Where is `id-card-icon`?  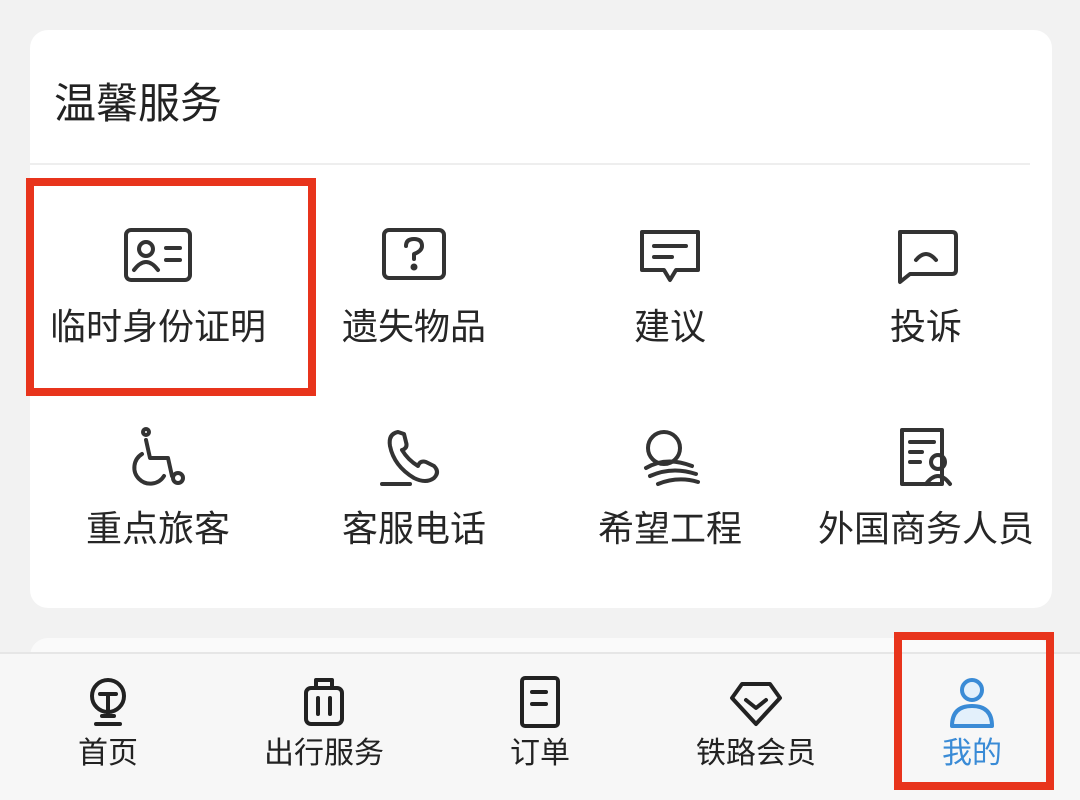 id-card-icon is located at coordinates (158, 256).